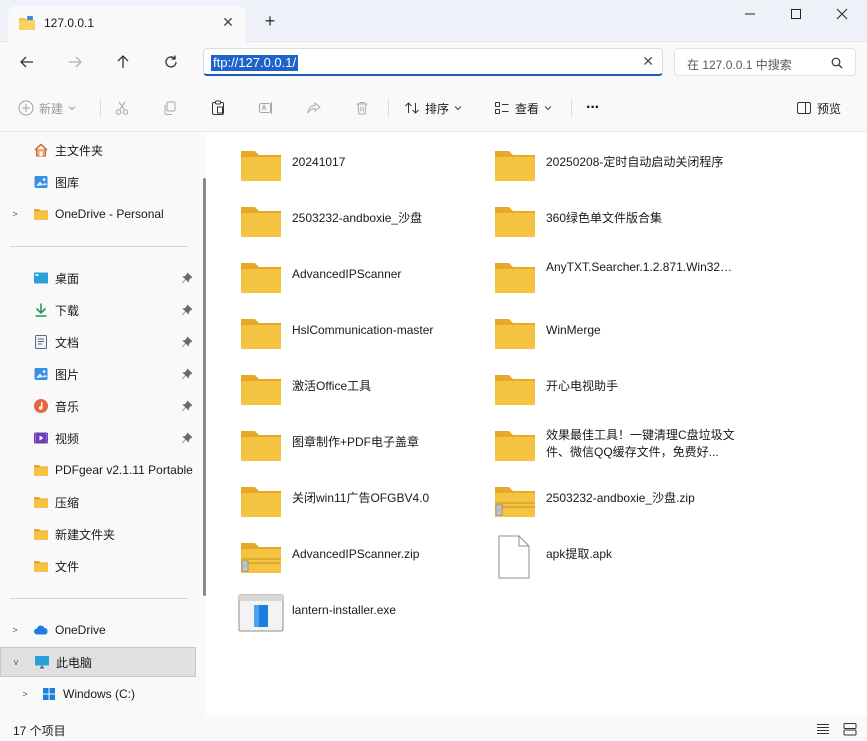 The image size is (867, 741). What do you see at coordinates (433, 728) in the screenshot?
I see `status-bar: 17 个项目` at bounding box center [433, 728].